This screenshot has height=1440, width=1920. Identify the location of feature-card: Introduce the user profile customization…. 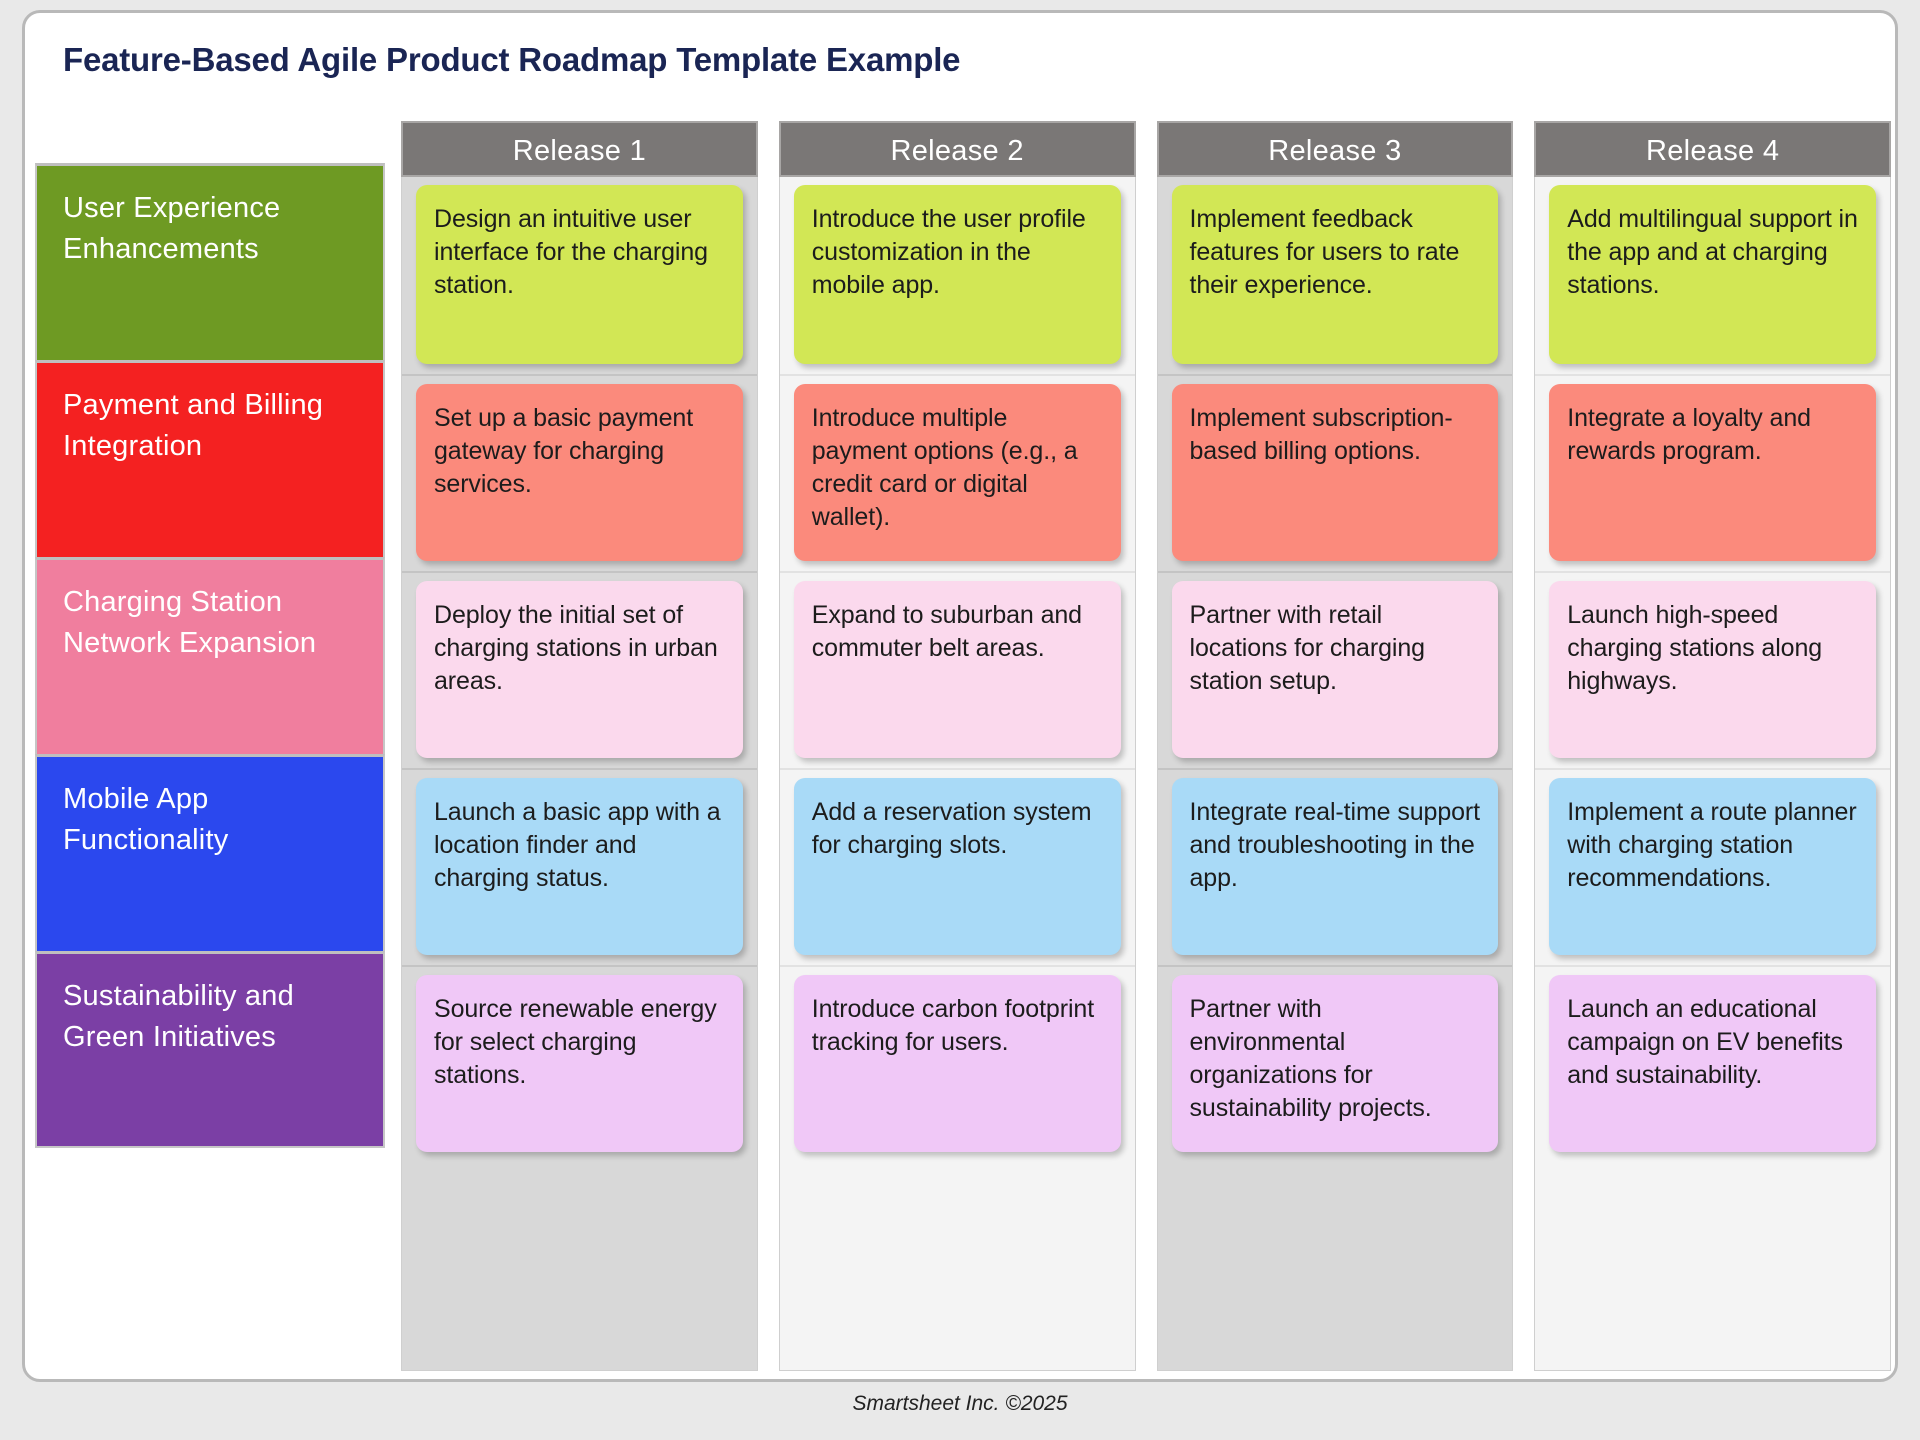
(957, 274).